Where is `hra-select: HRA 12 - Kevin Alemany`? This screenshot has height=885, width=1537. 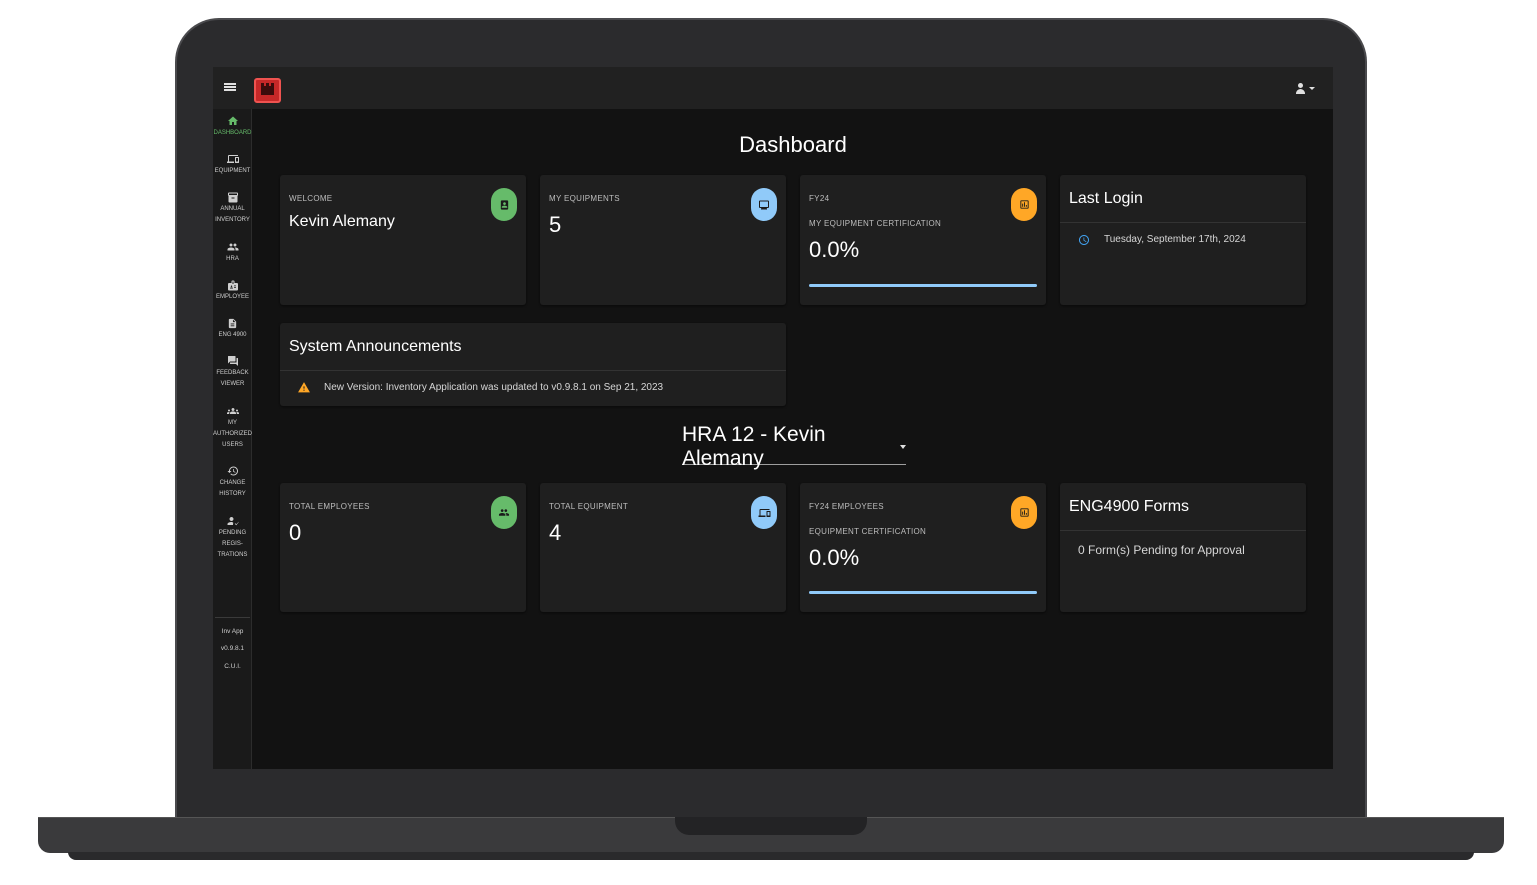 hra-select: HRA 12 - Kevin Alemany is located at coordinates (794, 446).